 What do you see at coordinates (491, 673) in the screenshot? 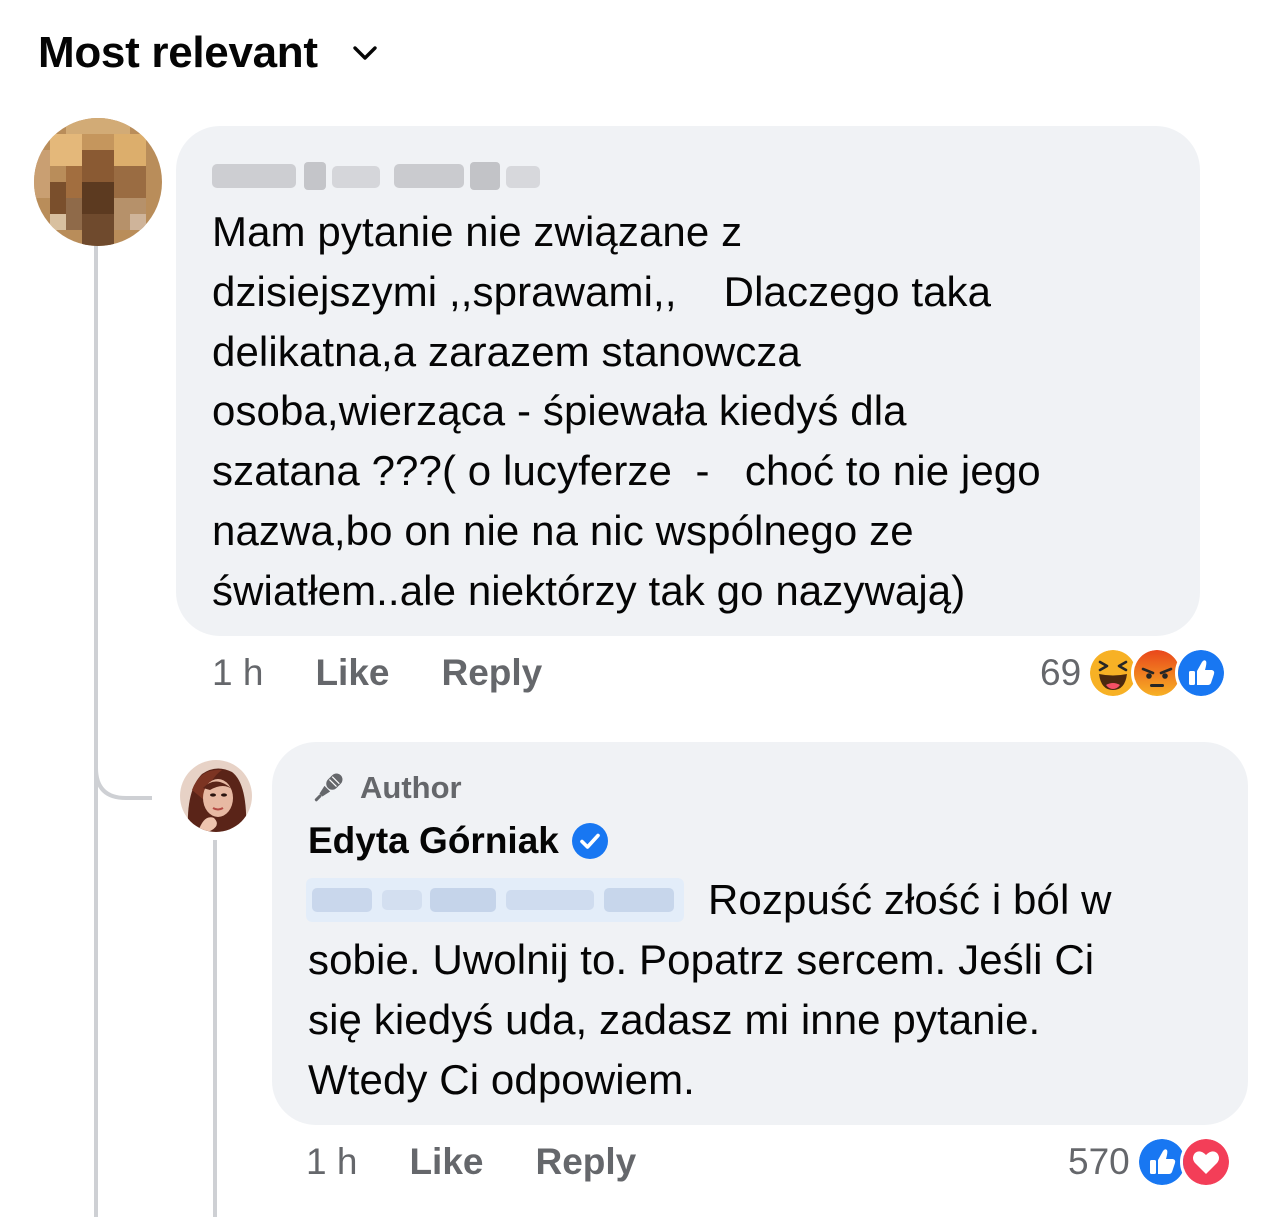
I see `comment-reply-button: Reply` at bounding box center [491, 673].